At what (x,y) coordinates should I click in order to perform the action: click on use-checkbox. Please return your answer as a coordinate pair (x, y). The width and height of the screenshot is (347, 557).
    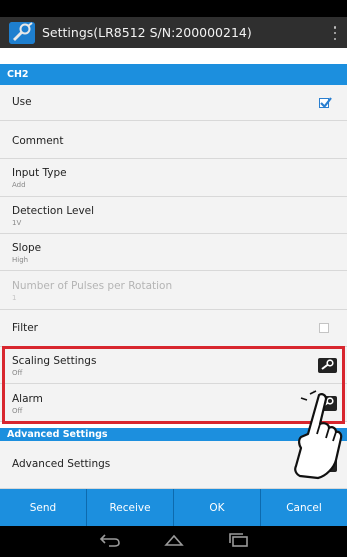
    Looking at the image, I should click on (325, 103).